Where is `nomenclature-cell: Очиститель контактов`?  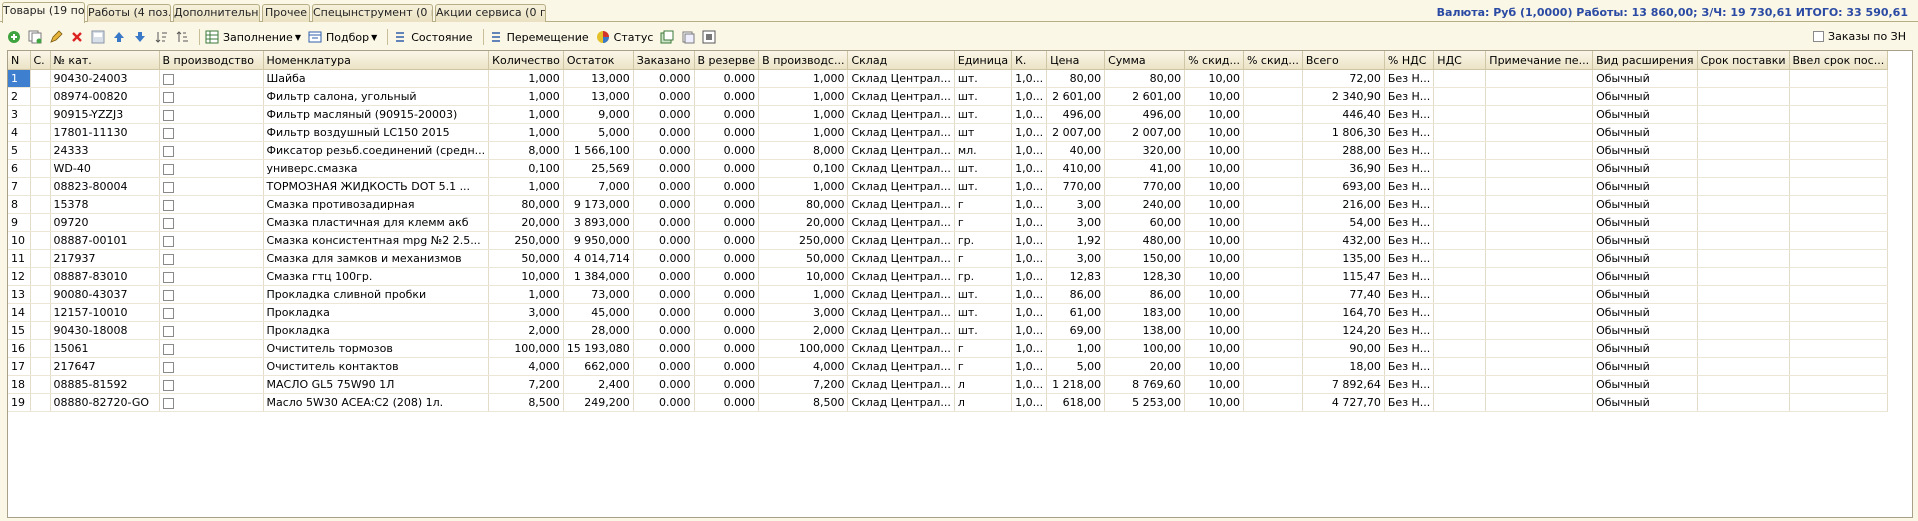
nomenclature-cell: Очиститель контактов is located at coordinates (376, 366).